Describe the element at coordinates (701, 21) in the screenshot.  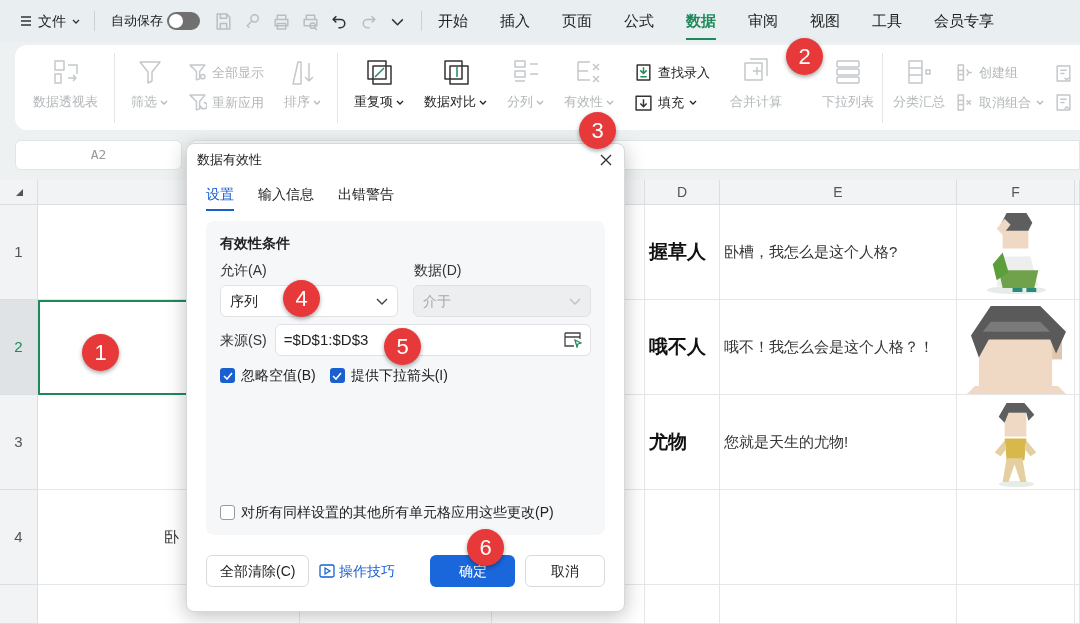
I see `ribbon-tab: 数据` at that location.